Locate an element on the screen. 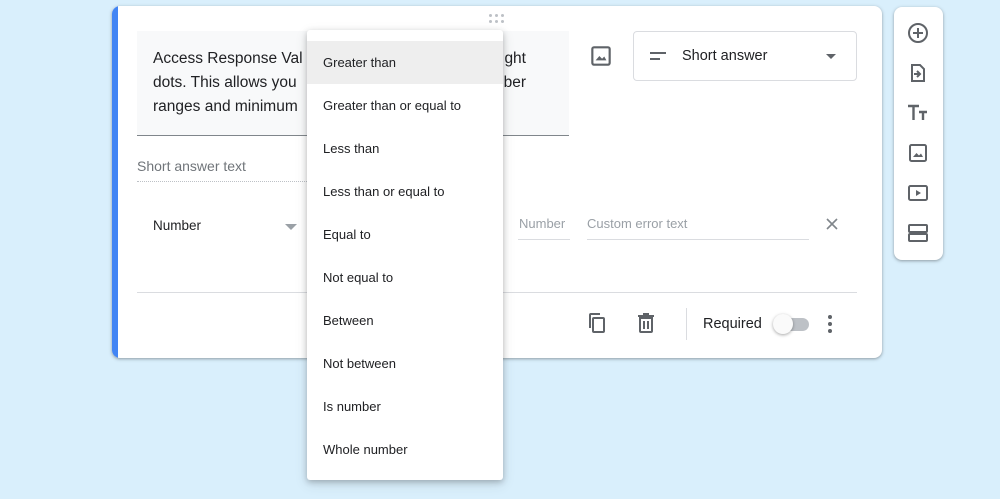 The height and width of the screenshot is (499, 1000). footer-separator is located at coordinates (686, 324).